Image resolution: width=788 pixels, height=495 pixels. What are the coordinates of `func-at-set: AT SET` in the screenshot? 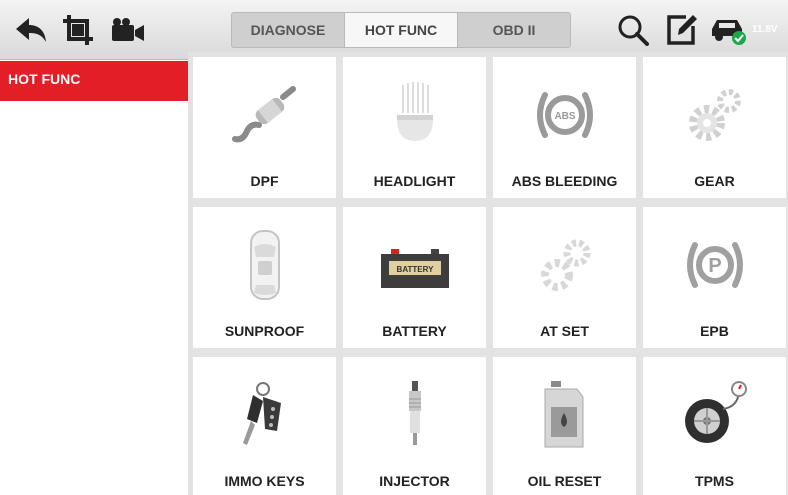 It's located at (564, 277).